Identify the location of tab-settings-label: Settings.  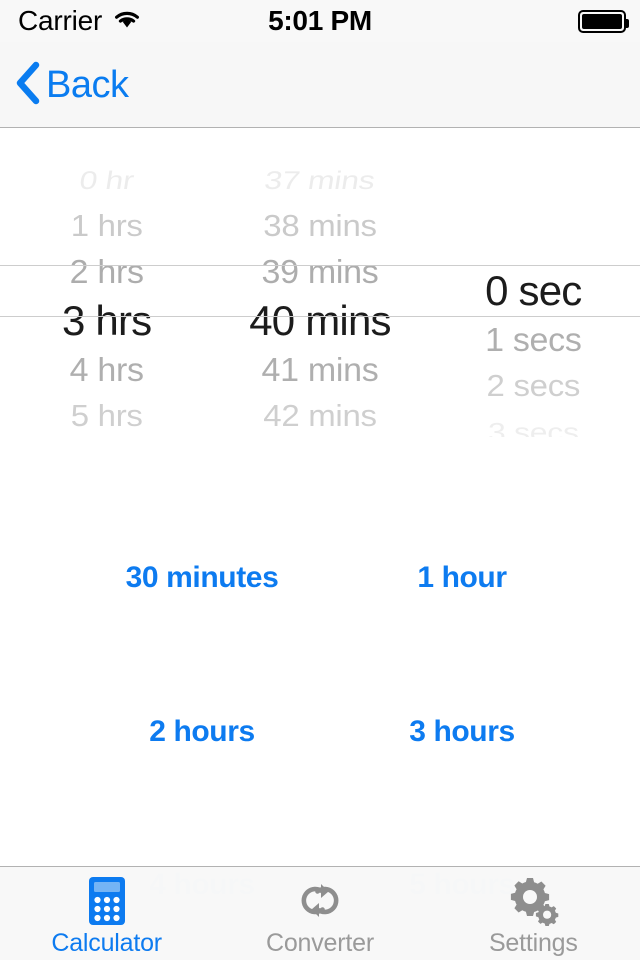
(533, 943).